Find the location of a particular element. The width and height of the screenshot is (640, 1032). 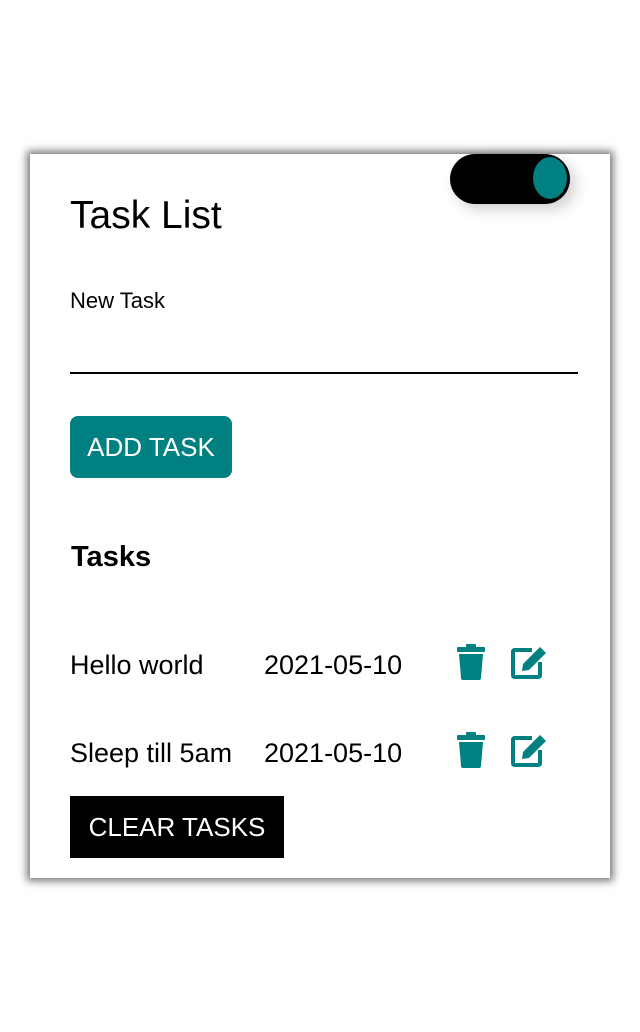

task-row: Hello world 2021-05-10 is located at coordinates (320, 664).